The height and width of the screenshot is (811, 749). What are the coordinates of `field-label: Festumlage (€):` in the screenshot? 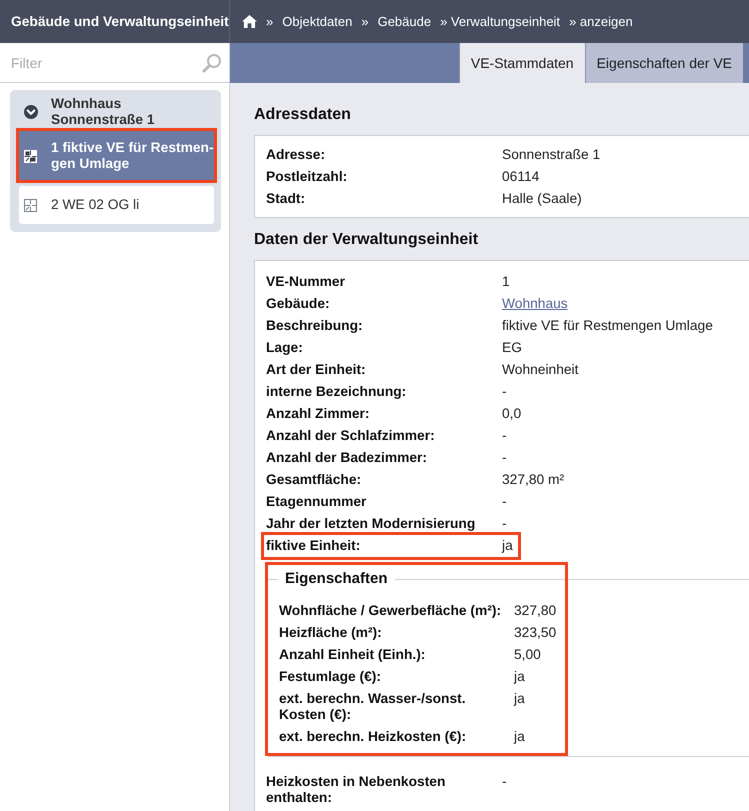 It's located at (330, 677).